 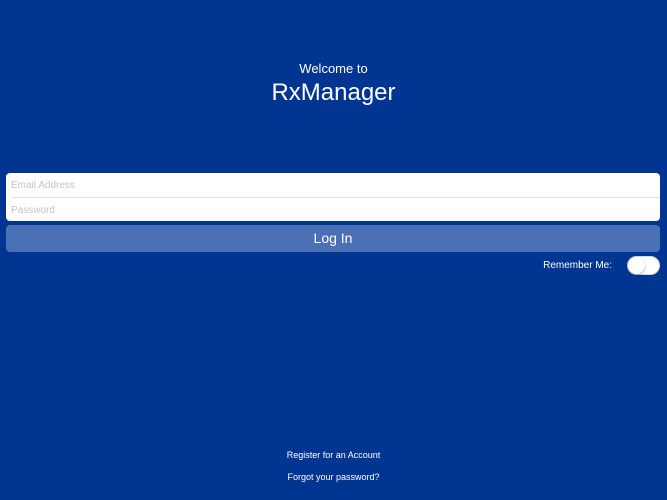 I want to click on welcome-text: Welcome to, so click(x=333, y=68).